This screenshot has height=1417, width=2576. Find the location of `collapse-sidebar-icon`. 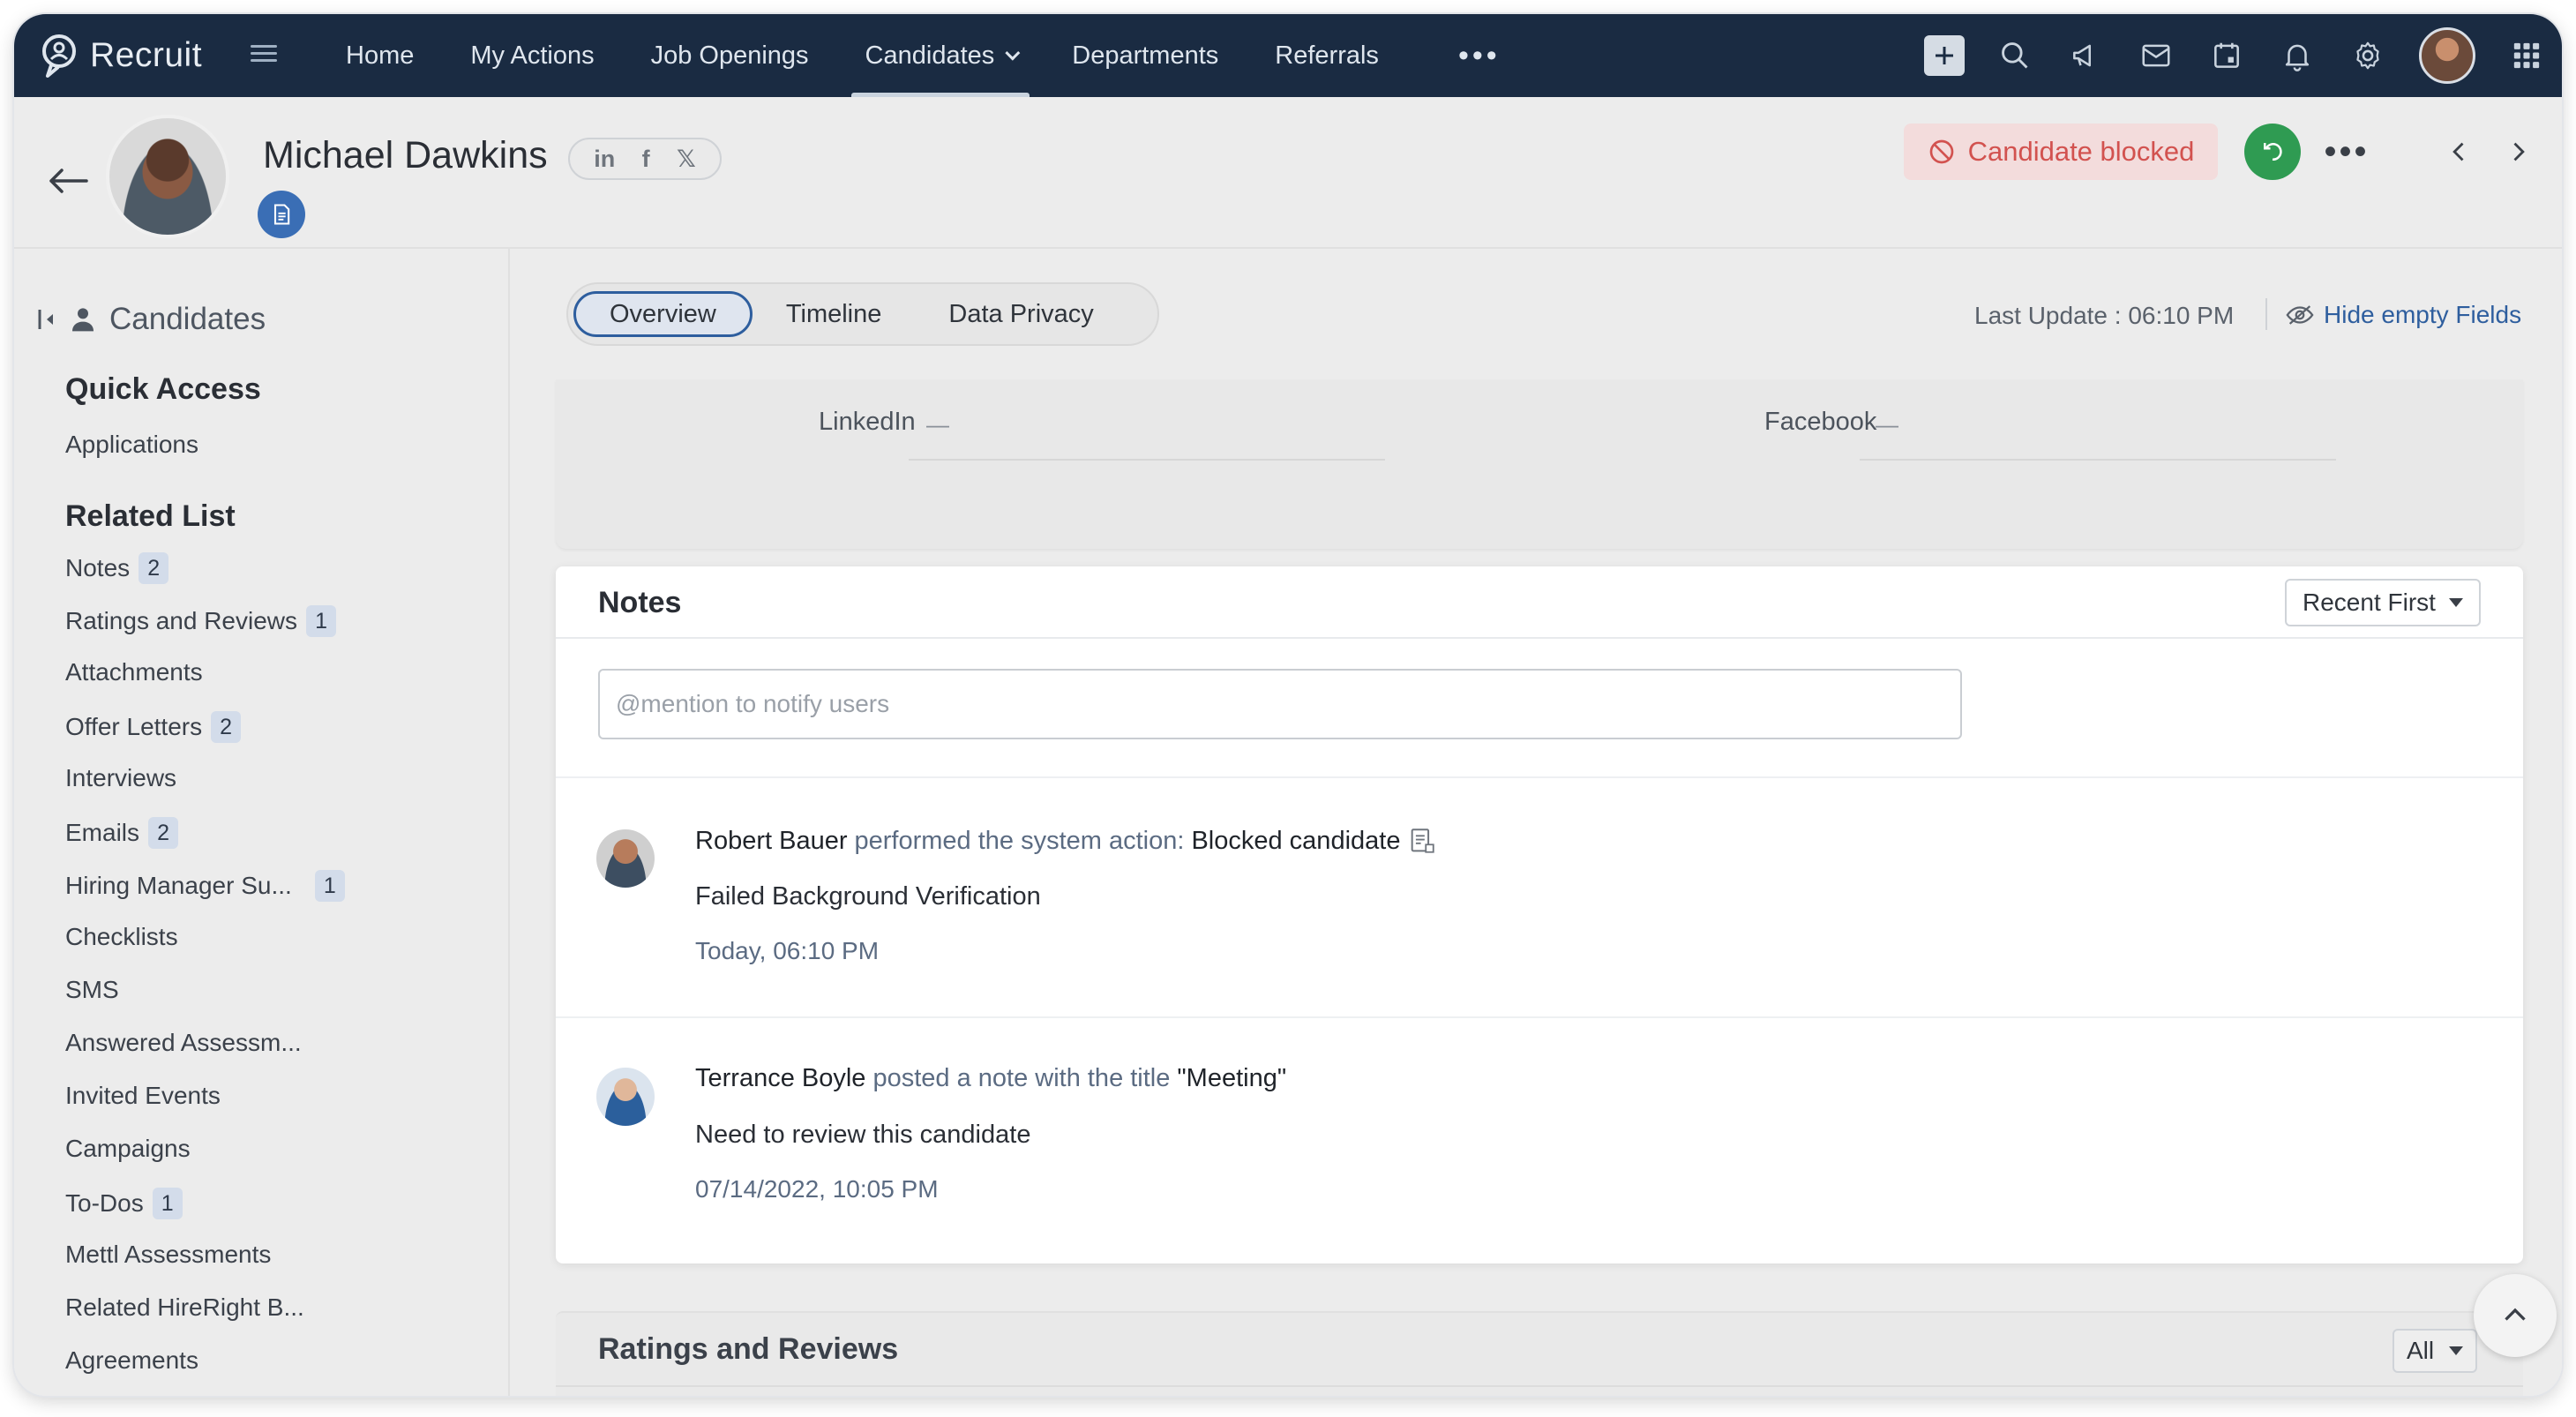

collapse-sidebar-icon is located at coordinates (47, 319).